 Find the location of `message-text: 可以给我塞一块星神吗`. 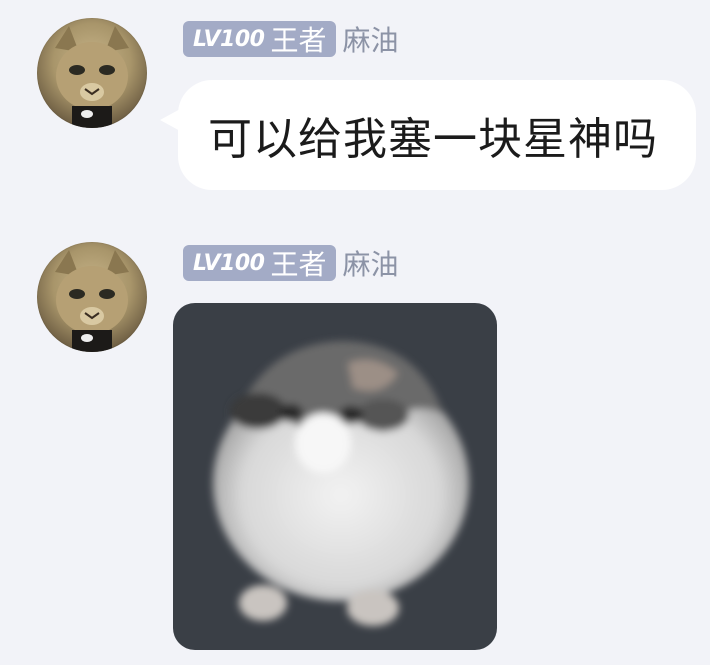

message-text: 可以给我塞一块星神吗 is located at coordinates (433, 139).